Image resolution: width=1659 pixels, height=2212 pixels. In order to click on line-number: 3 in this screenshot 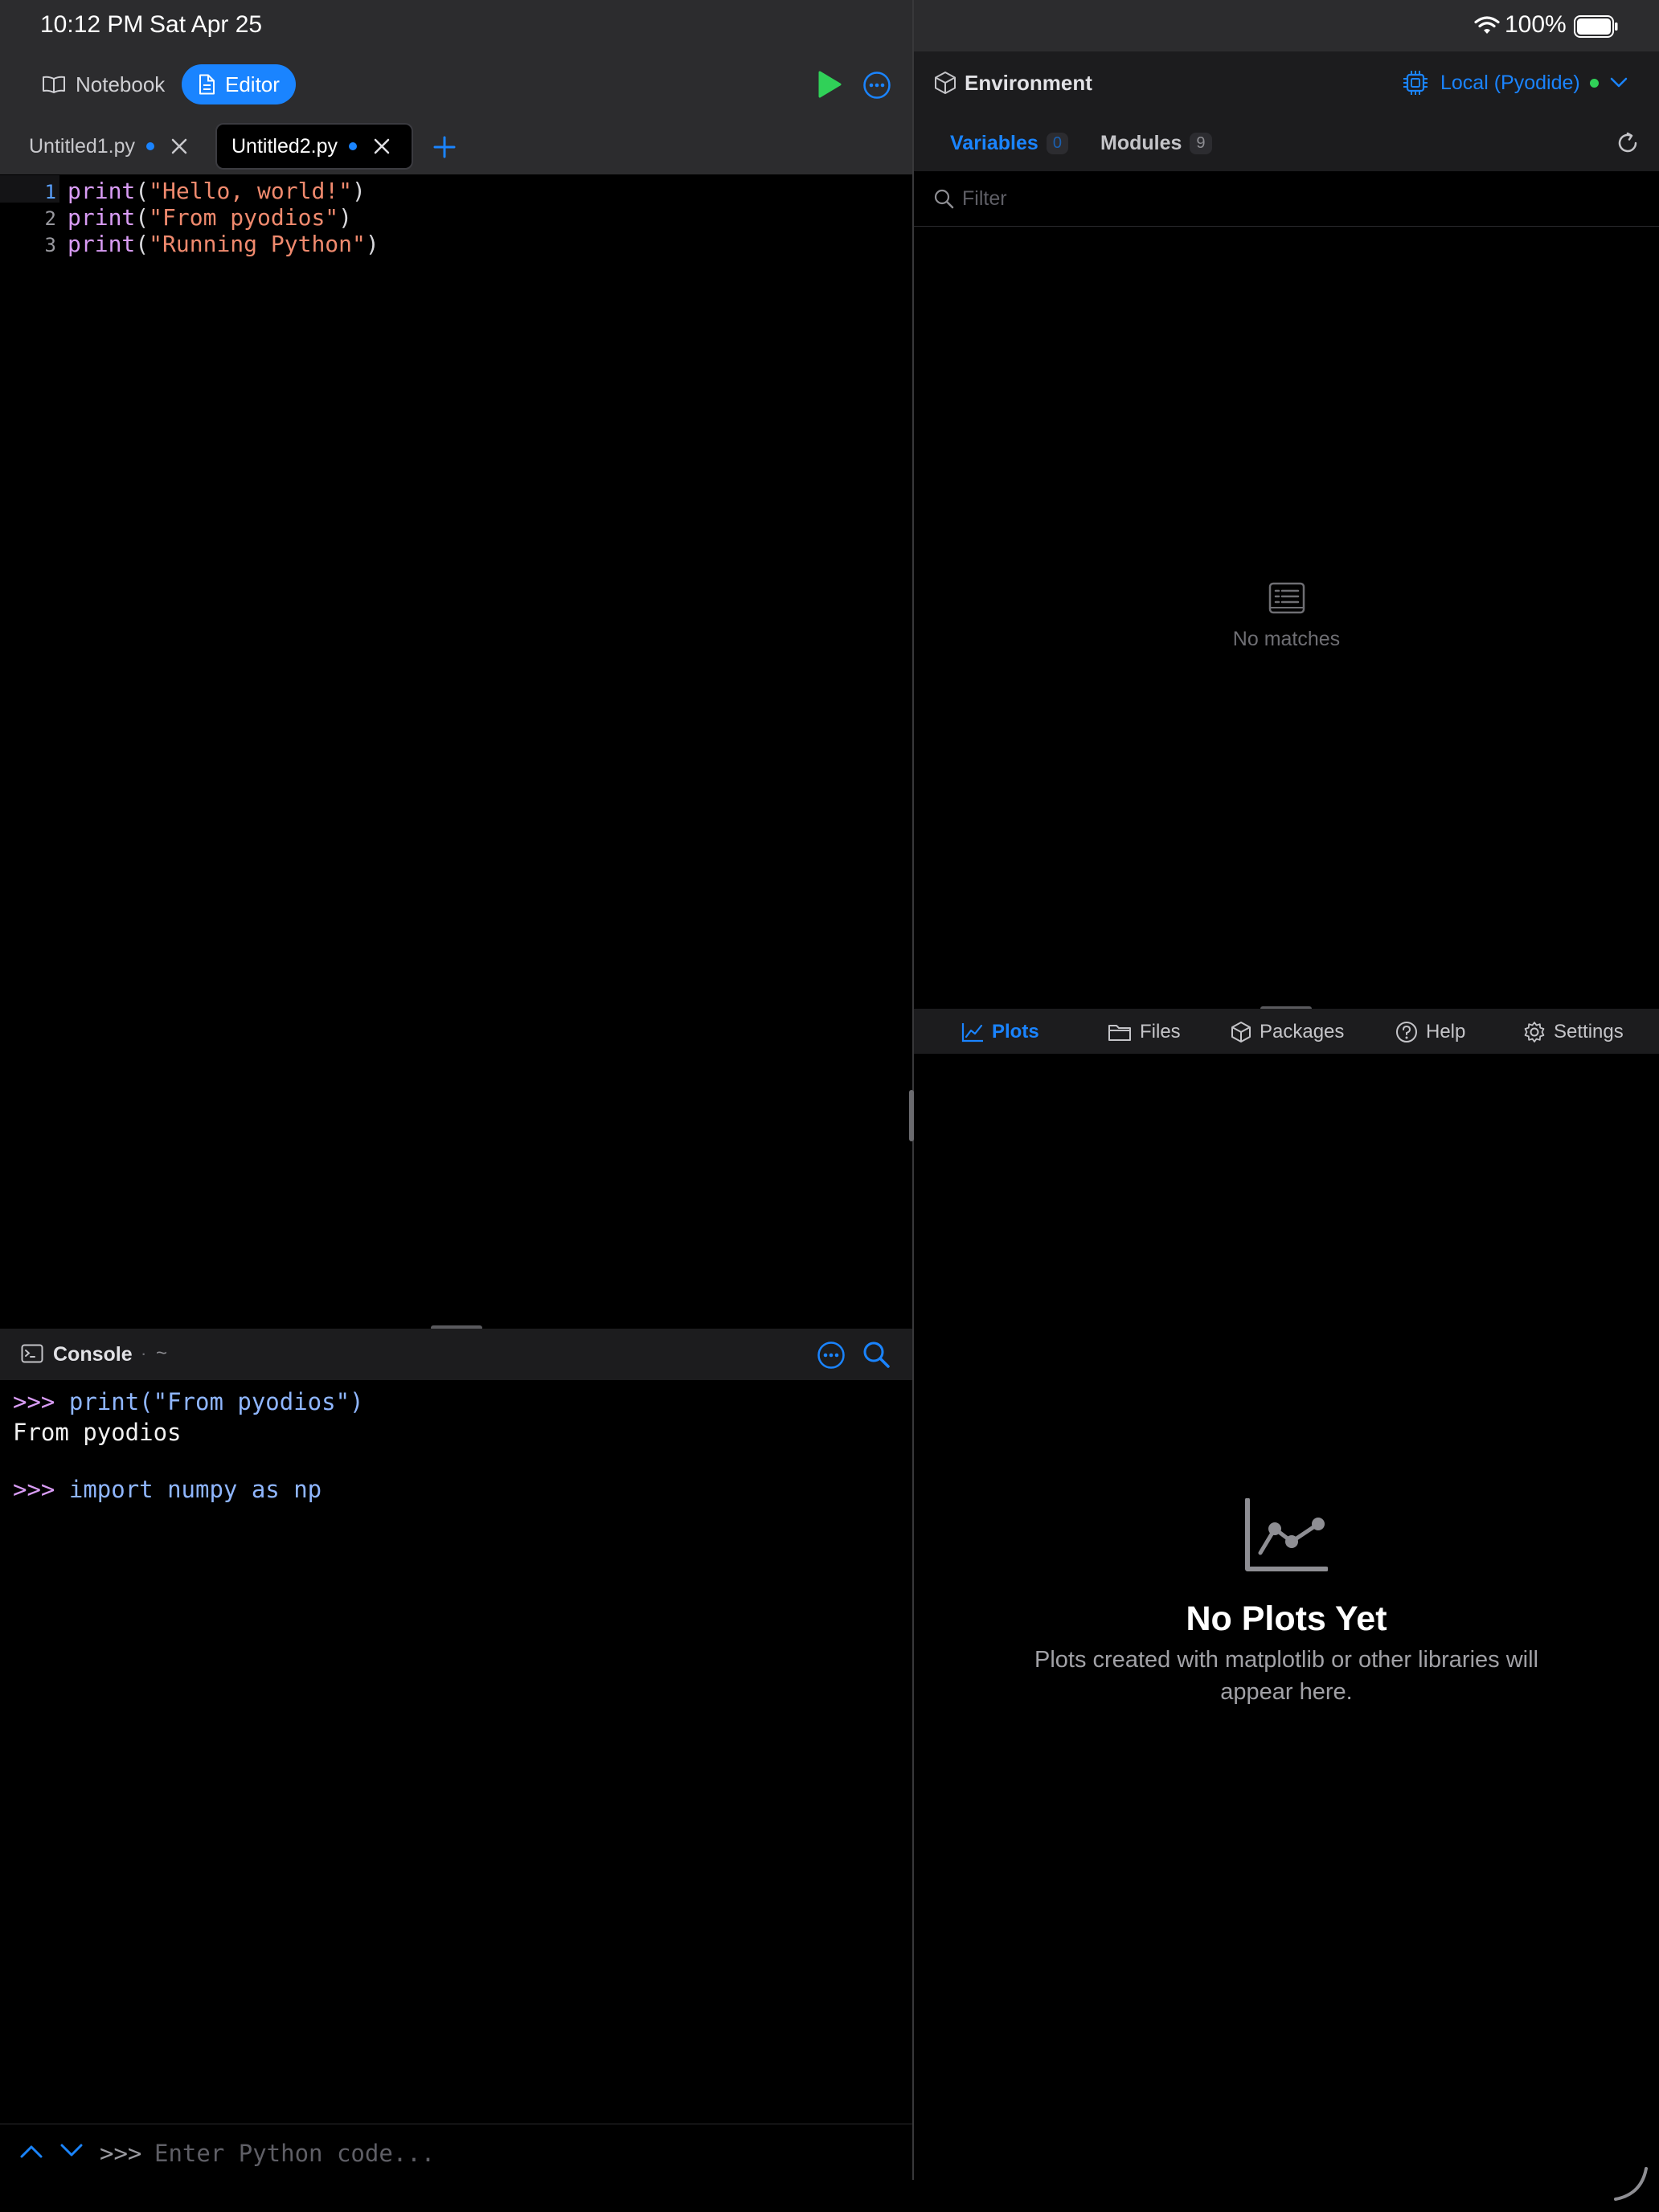, I will do `click(50, 245)`.